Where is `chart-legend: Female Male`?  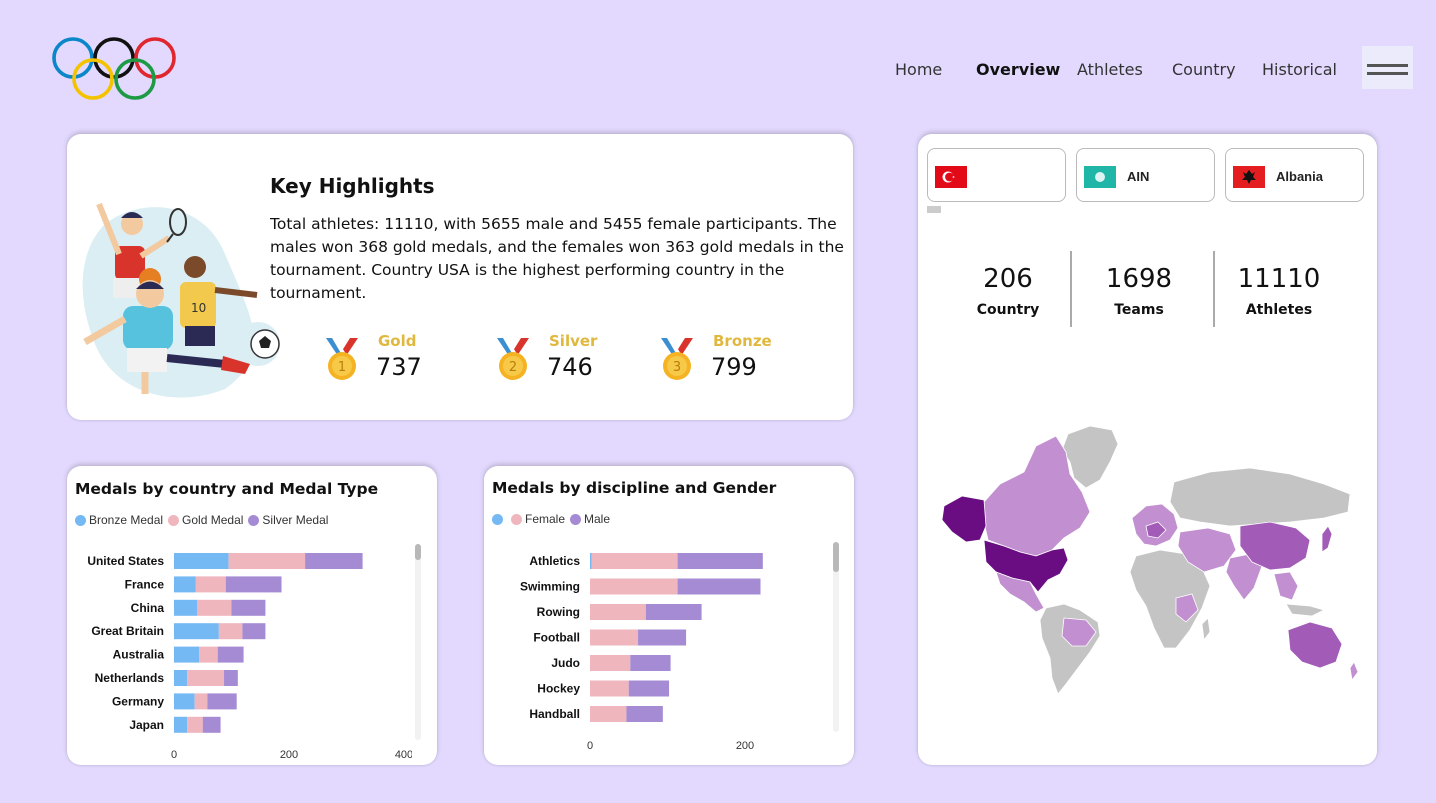
chart-legend: Female Male is located at coordinates (553, 519).